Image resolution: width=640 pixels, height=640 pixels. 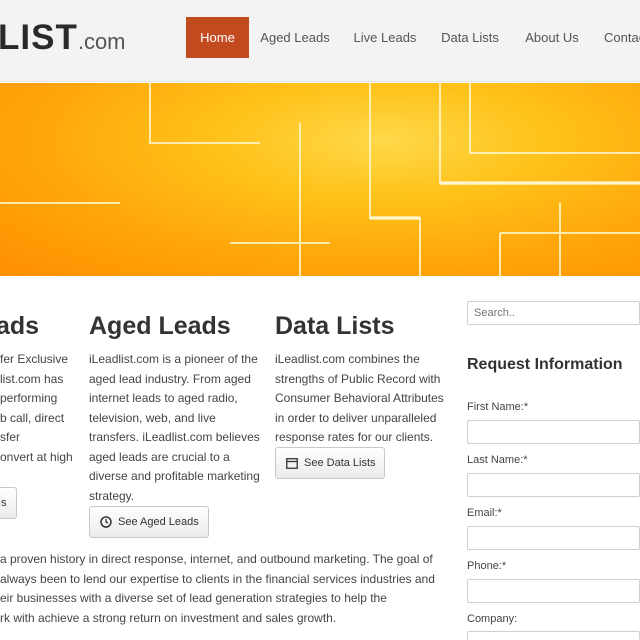 I want to click on site-logo: LIST.com, so click(x=63, y=38).